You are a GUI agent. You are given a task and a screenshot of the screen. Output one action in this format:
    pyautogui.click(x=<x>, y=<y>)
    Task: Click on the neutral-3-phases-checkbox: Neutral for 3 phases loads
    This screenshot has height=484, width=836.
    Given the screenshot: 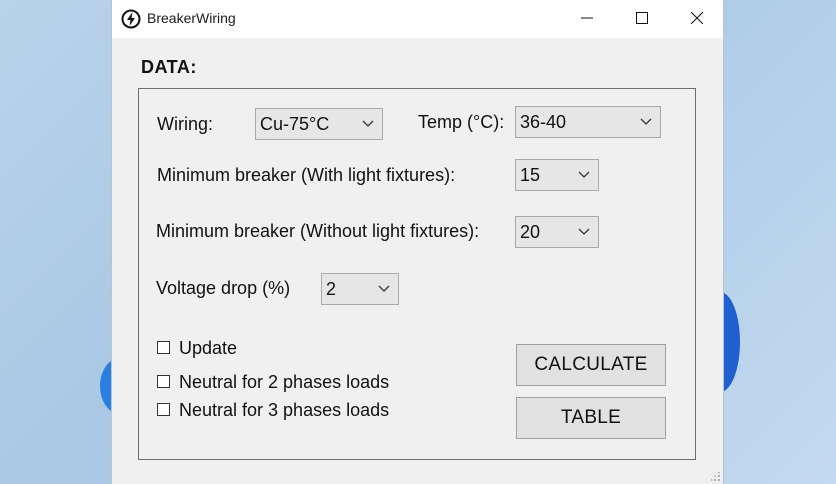 What is the action you would take?
    pyautogui.click(x=287, y=411)
    